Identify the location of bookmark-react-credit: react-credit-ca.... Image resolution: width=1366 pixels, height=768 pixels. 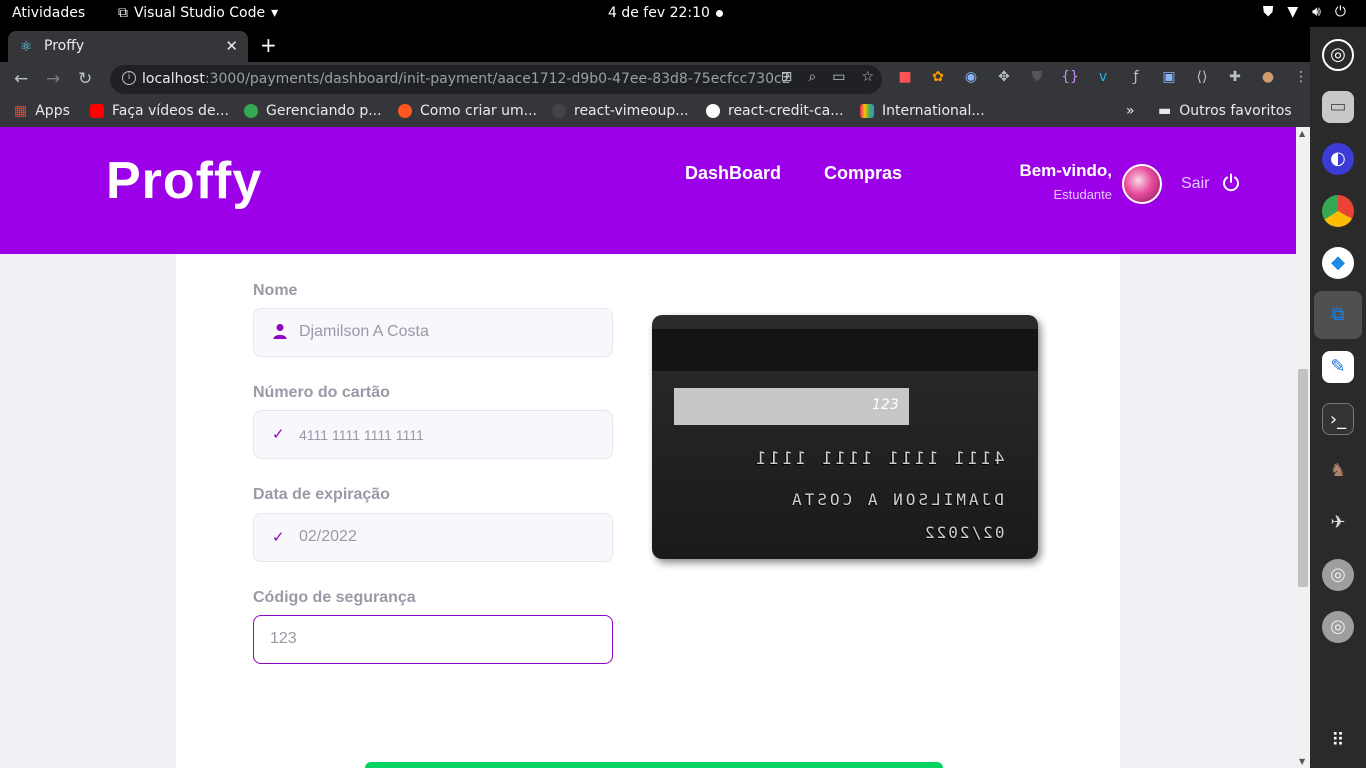
(775, 111).